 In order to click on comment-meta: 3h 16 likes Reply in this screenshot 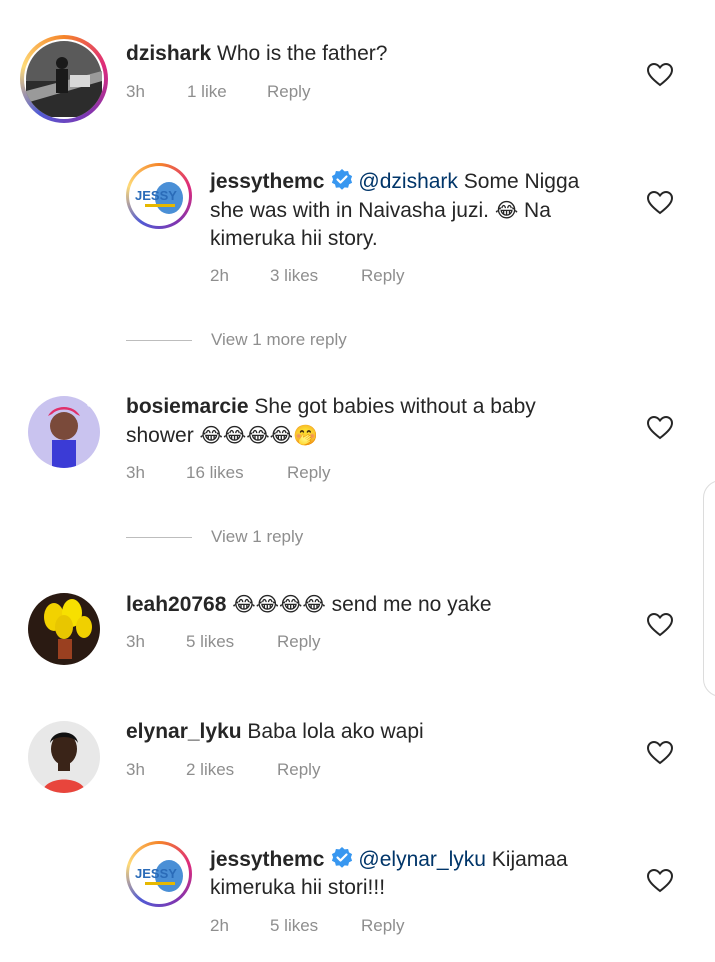, I will do `click(276, 474)`.